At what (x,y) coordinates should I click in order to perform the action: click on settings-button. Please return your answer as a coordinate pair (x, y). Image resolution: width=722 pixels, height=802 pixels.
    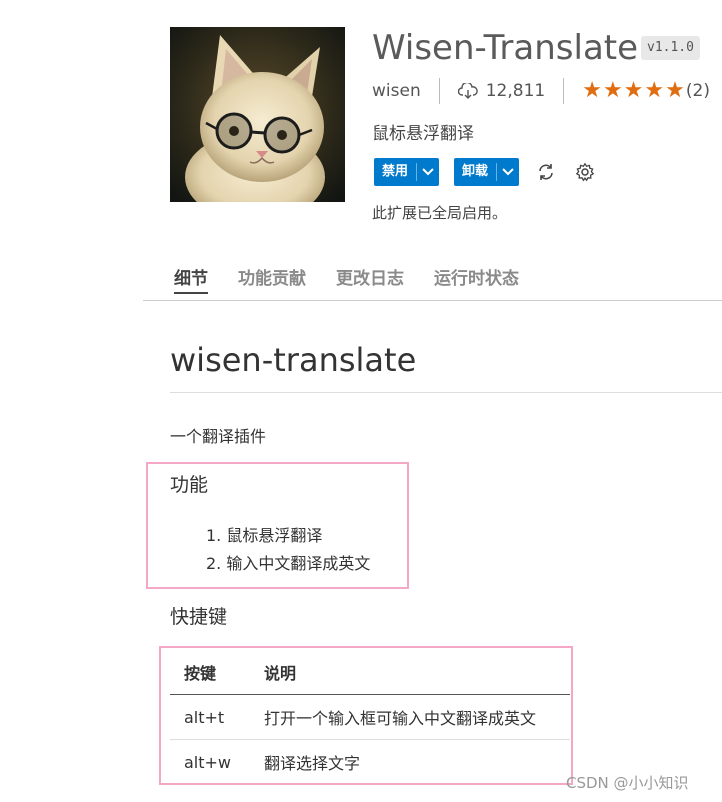
    Looking at the image, I should click on (585, 172).